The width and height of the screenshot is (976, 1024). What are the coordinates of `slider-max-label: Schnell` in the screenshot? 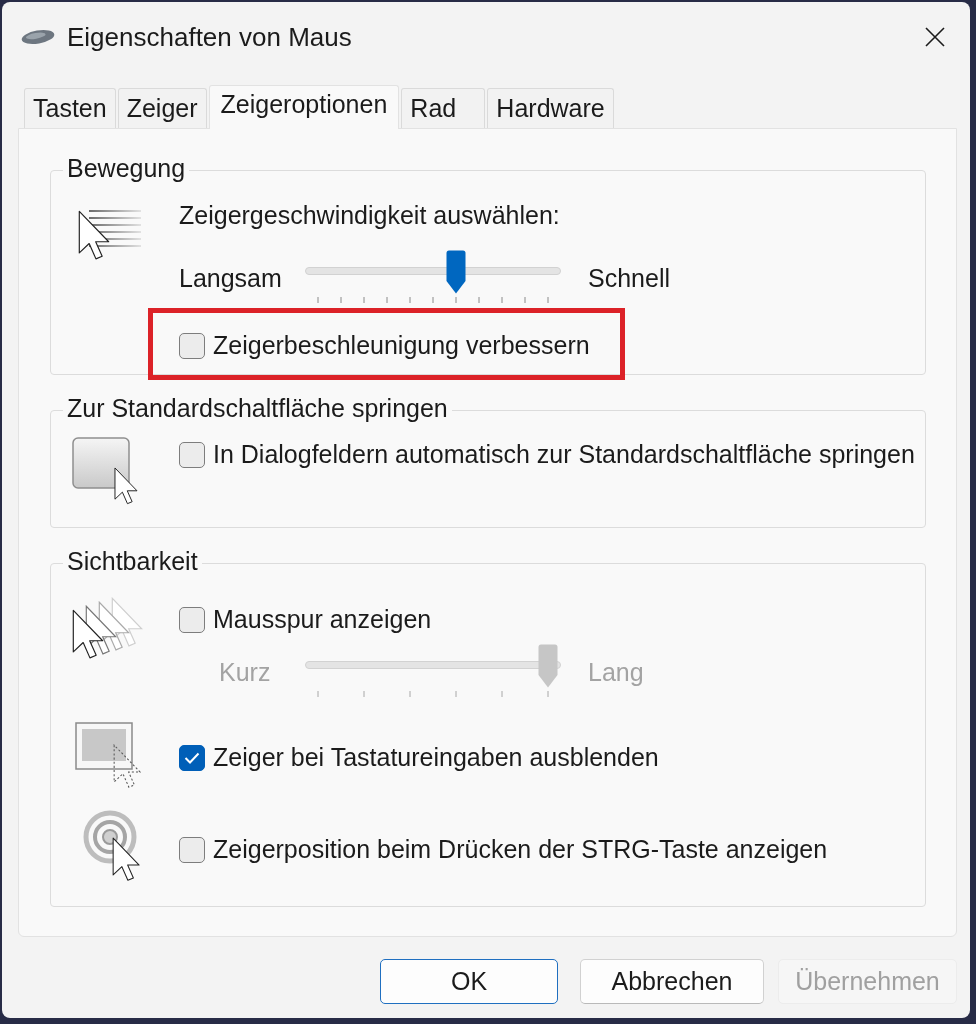 It's located at (629, 278).